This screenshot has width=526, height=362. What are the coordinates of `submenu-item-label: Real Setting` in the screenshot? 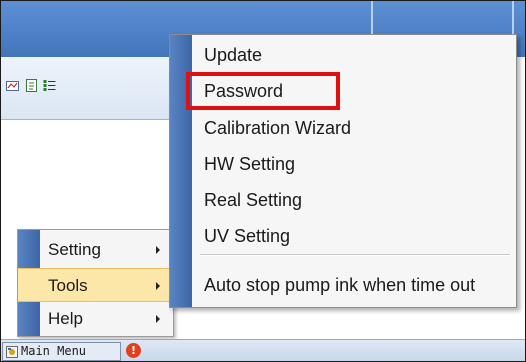 It's located at (253, 200).